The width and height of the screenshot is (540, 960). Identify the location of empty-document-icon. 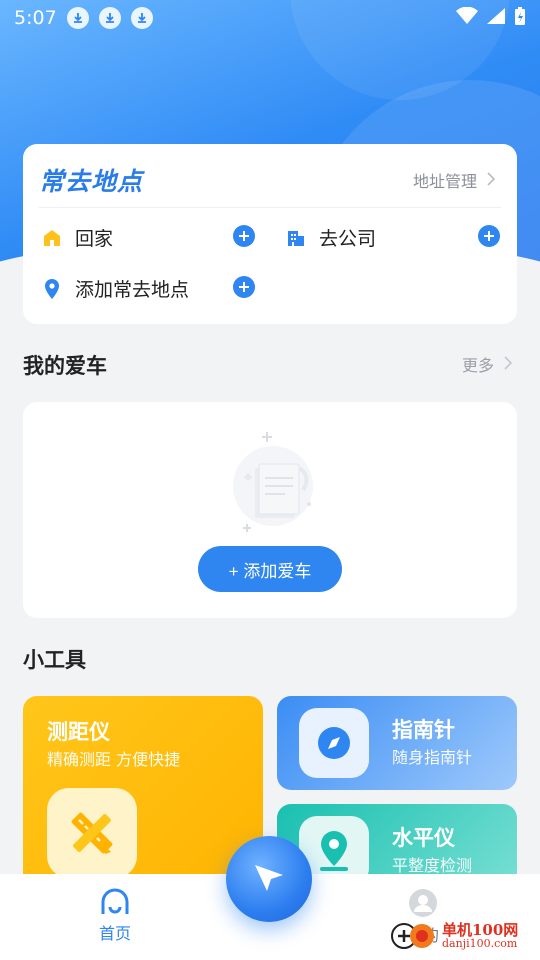
(273, 481).